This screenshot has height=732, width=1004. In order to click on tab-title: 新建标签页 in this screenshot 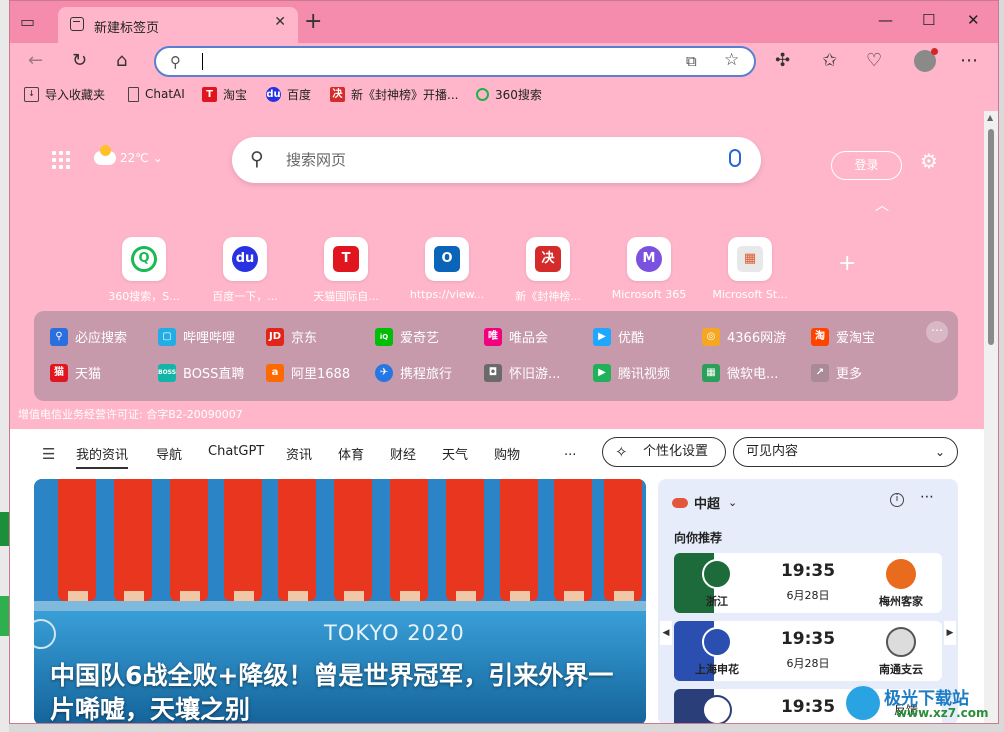, I will do `click(127, 28)`.